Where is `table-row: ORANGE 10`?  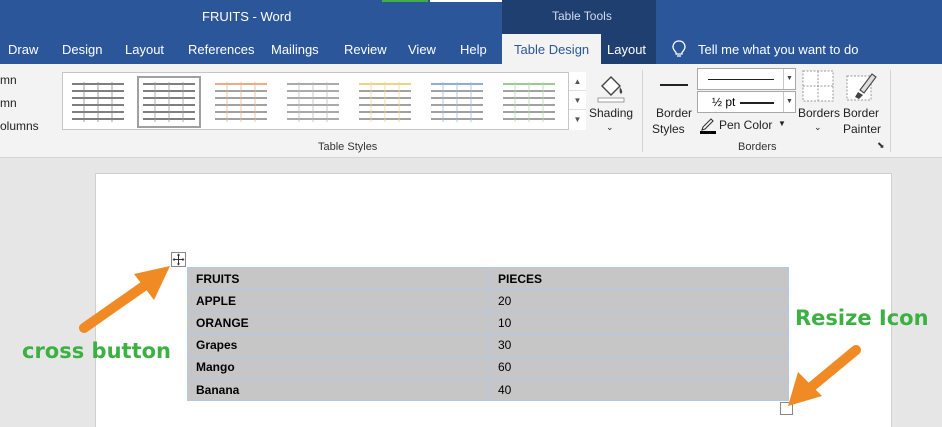
table-row: ORANGE 10 is located at coordinates (488, 323).